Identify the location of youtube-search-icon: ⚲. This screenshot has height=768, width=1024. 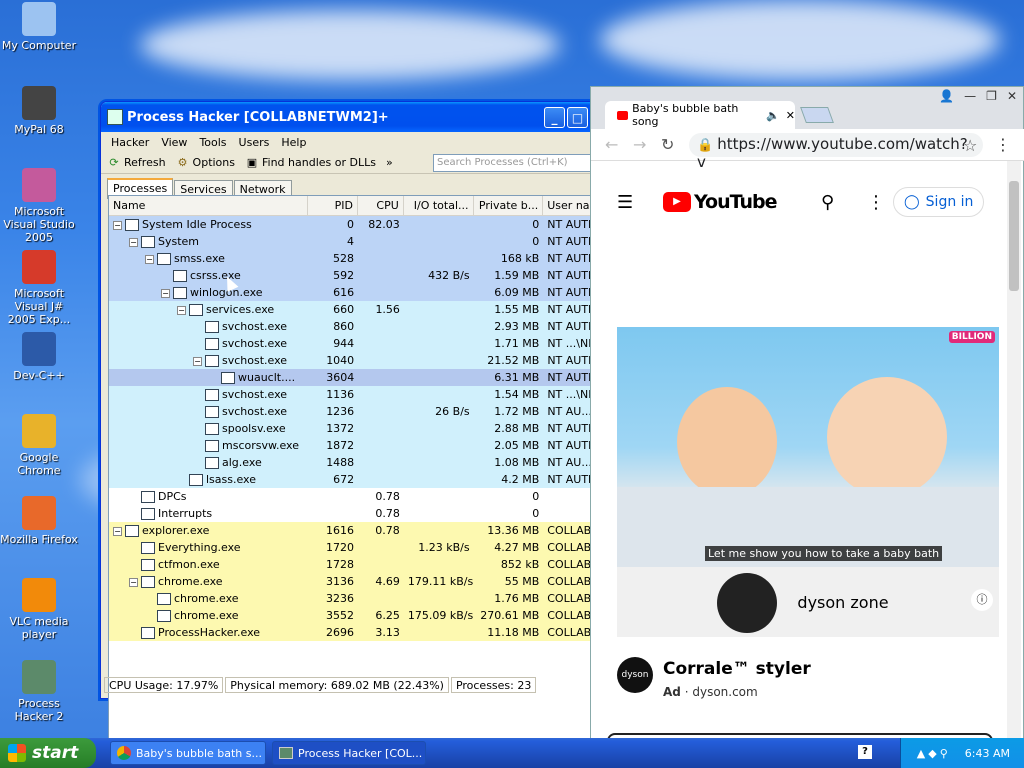
(827, 202).